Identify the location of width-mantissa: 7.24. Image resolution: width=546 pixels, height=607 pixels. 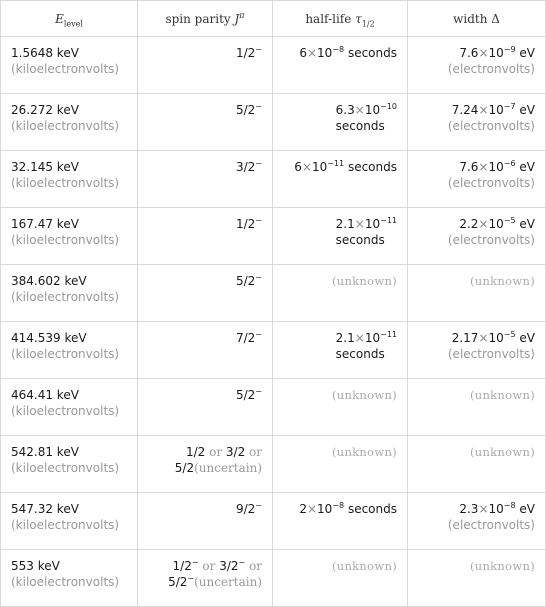
(465, 110).